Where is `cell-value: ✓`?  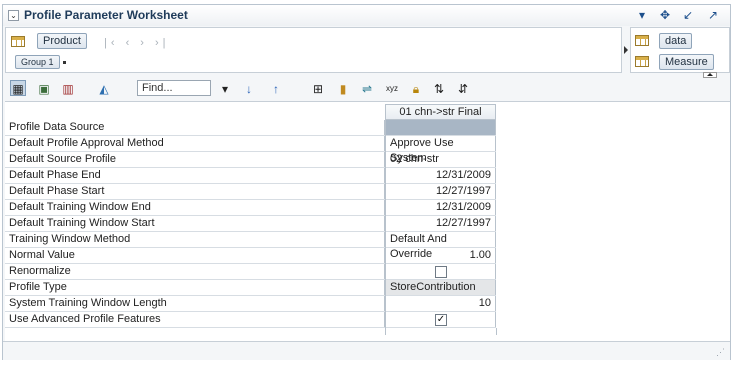
cell-value: ✓ is located at coordinates (441, 319).